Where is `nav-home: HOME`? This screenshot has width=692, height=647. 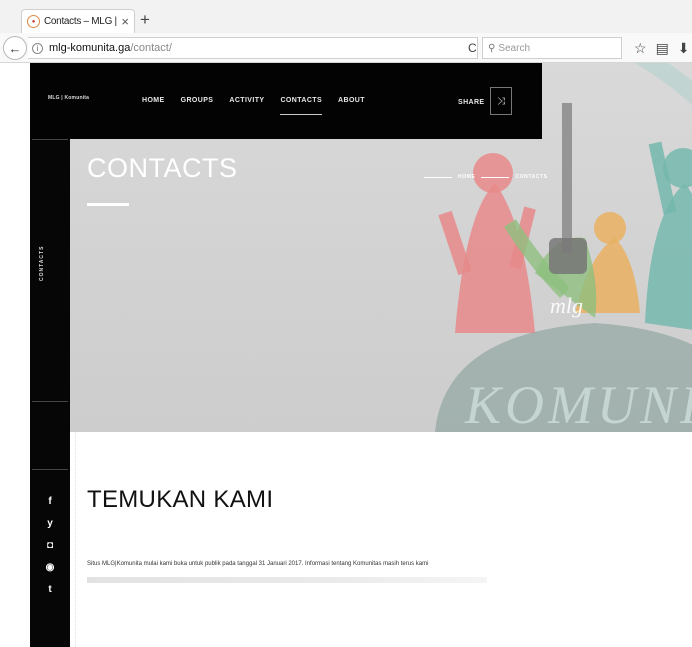
nav-home: HOME is located at coordinates (153, 100).